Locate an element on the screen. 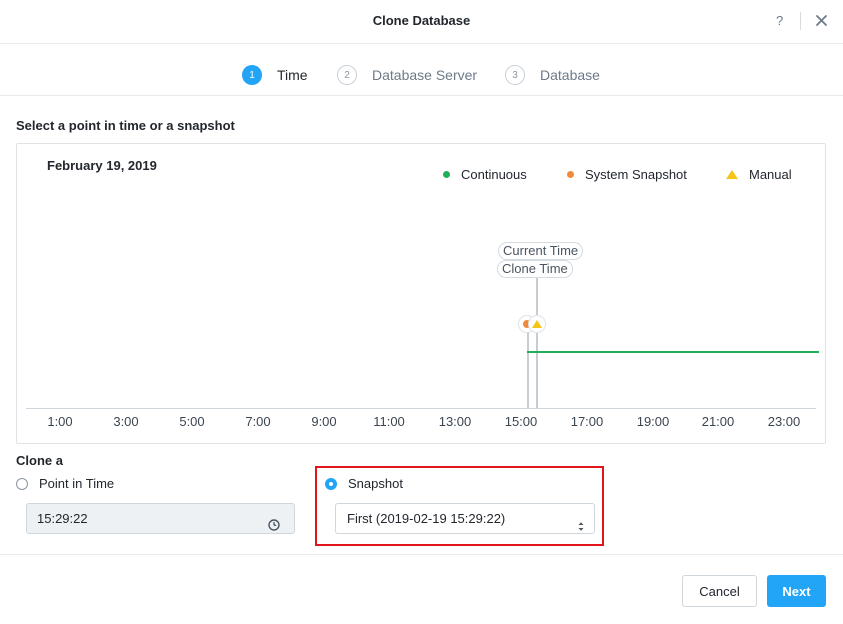 The height and width of the screenshot is (624, 843). point-in-time-radio is located at coordinates (22, 483).